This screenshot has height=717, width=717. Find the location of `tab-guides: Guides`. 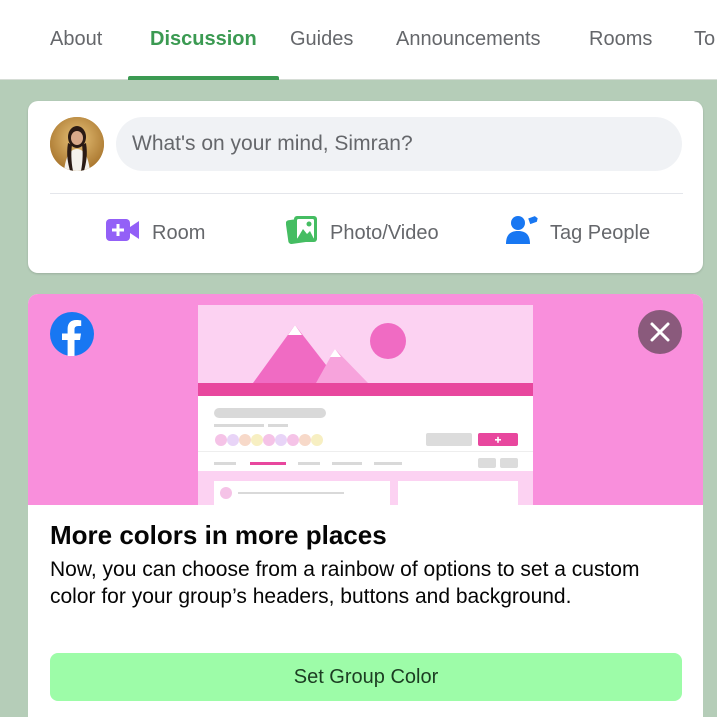

tab-guides: Guides is located at coordinates (321, 40).